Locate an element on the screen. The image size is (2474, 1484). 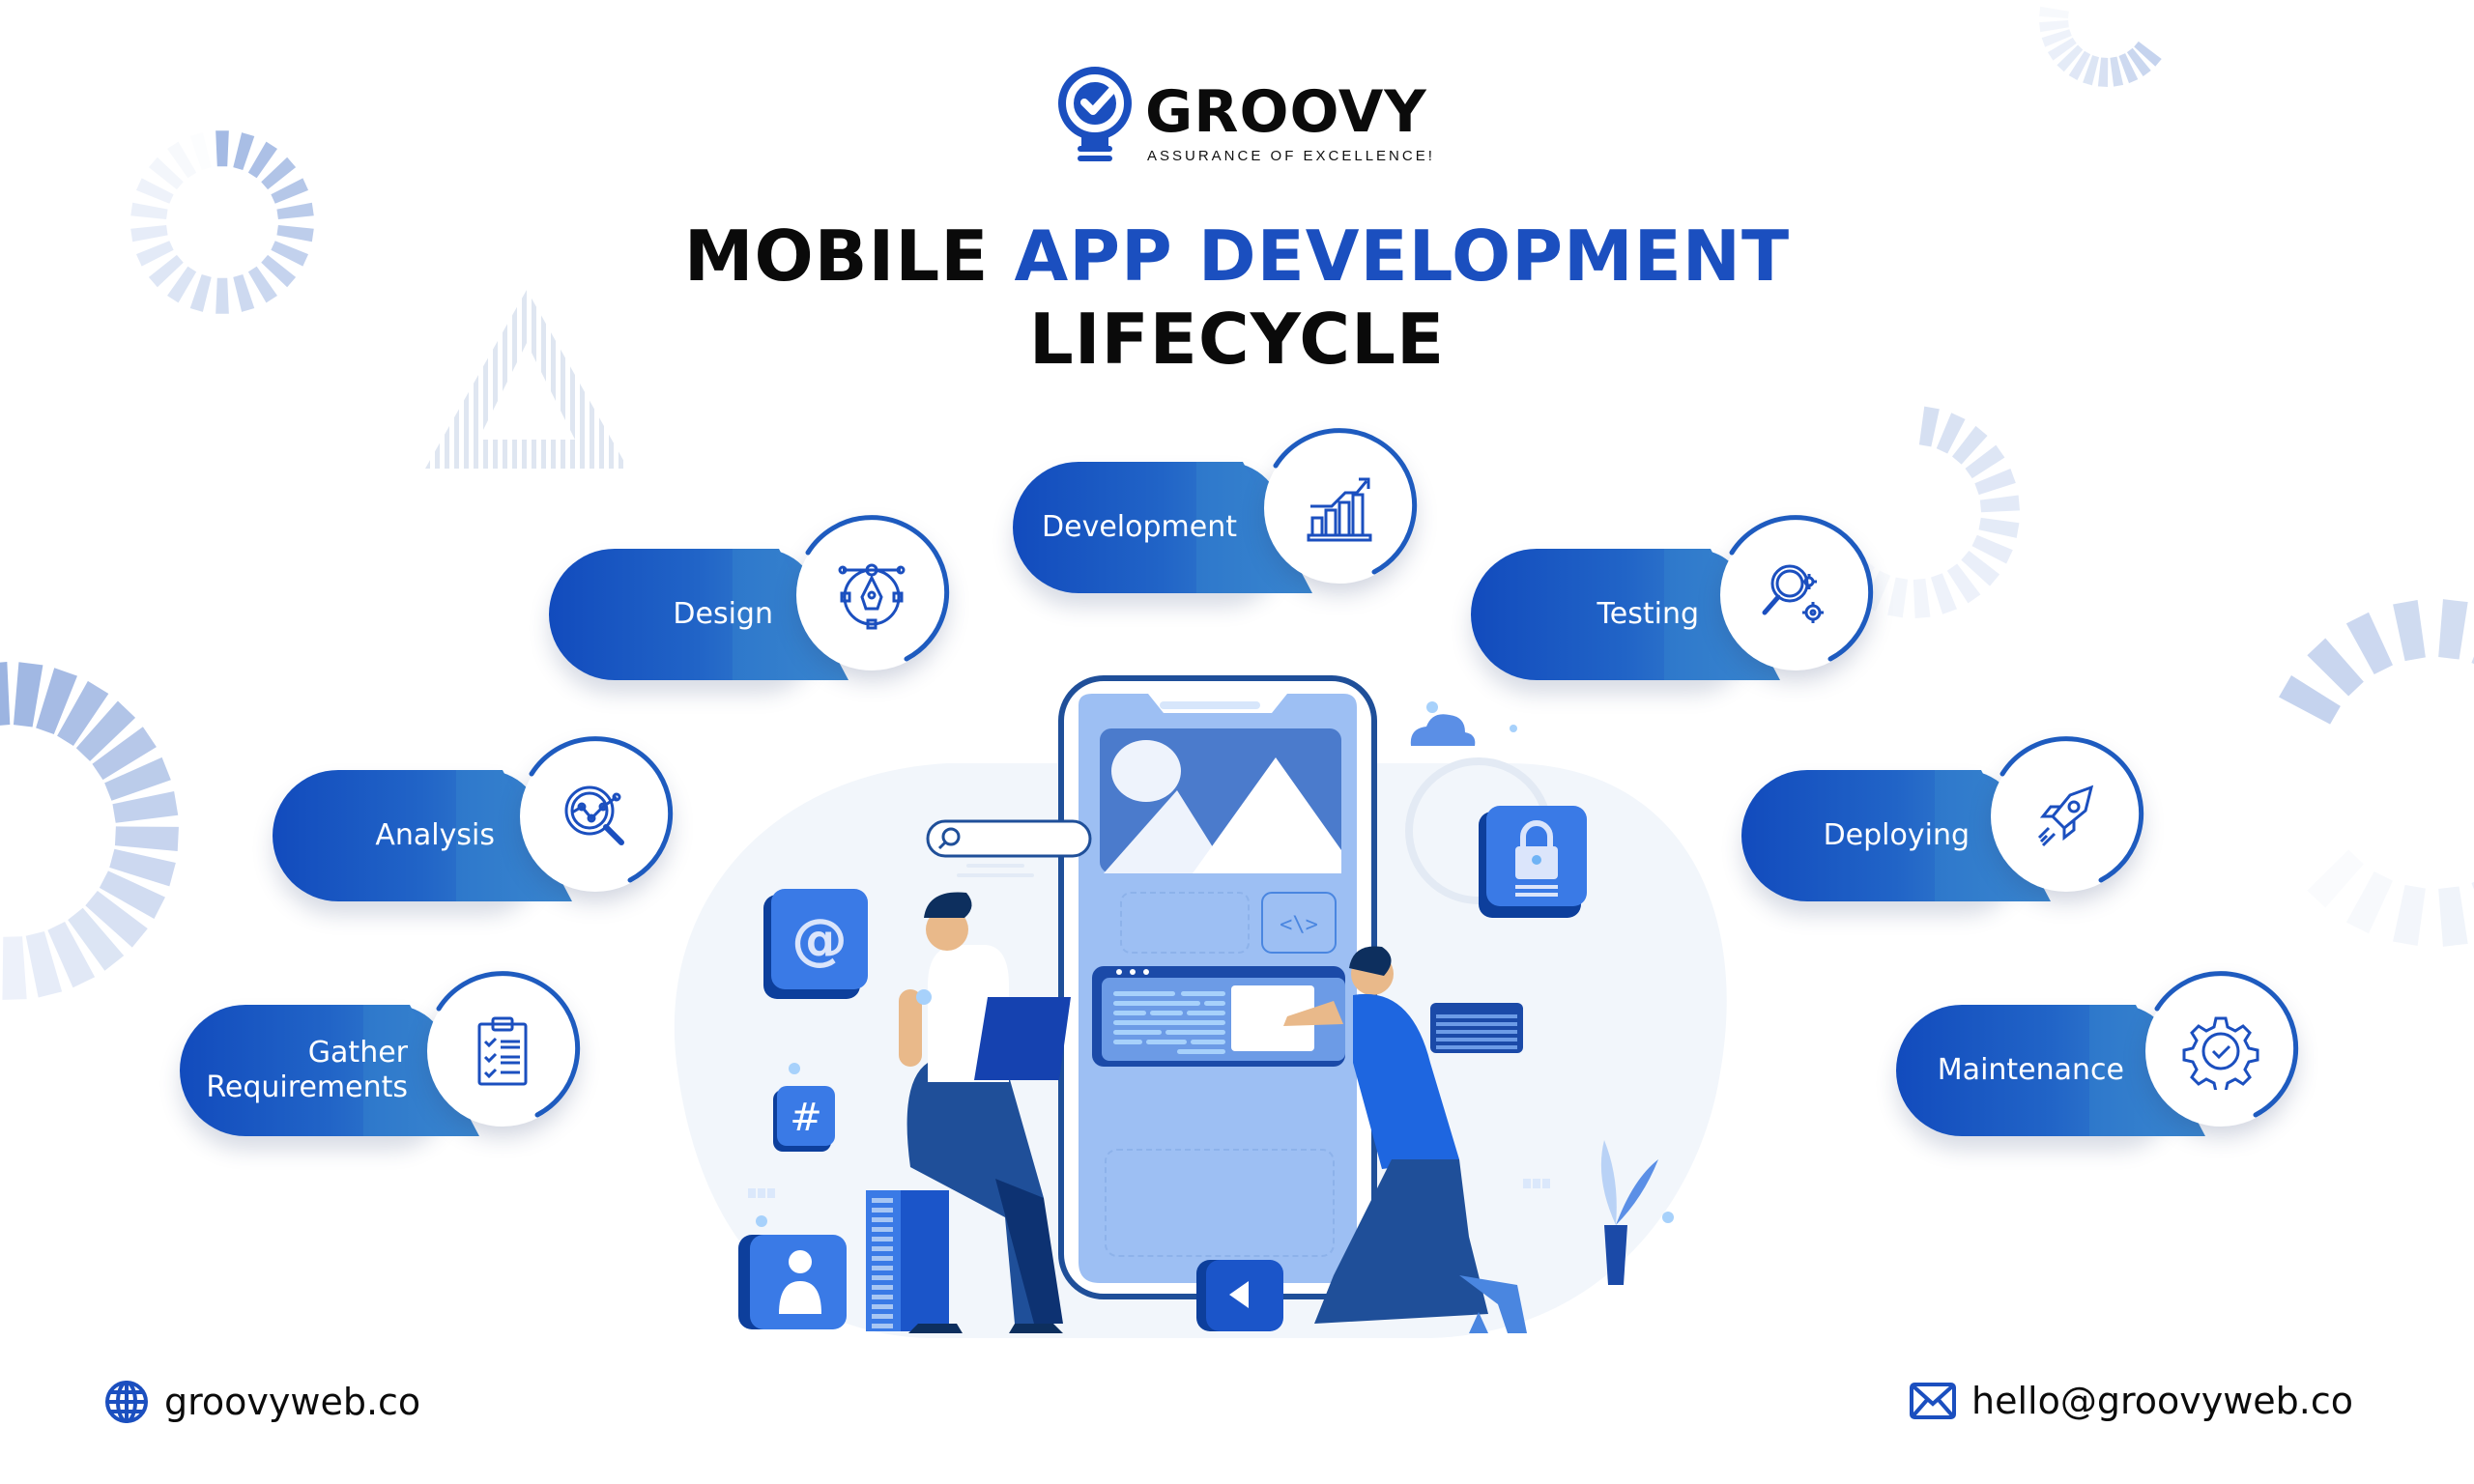
footer-email: hello@groovyweb.co is located at coordinates (2132, 1401).